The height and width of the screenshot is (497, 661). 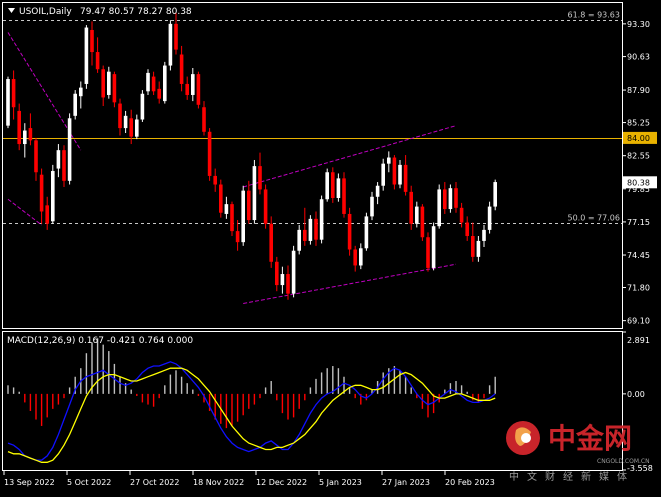 I want to click on date-tick-label-4: 12 Dec 2022, so click(x=281, y=482).